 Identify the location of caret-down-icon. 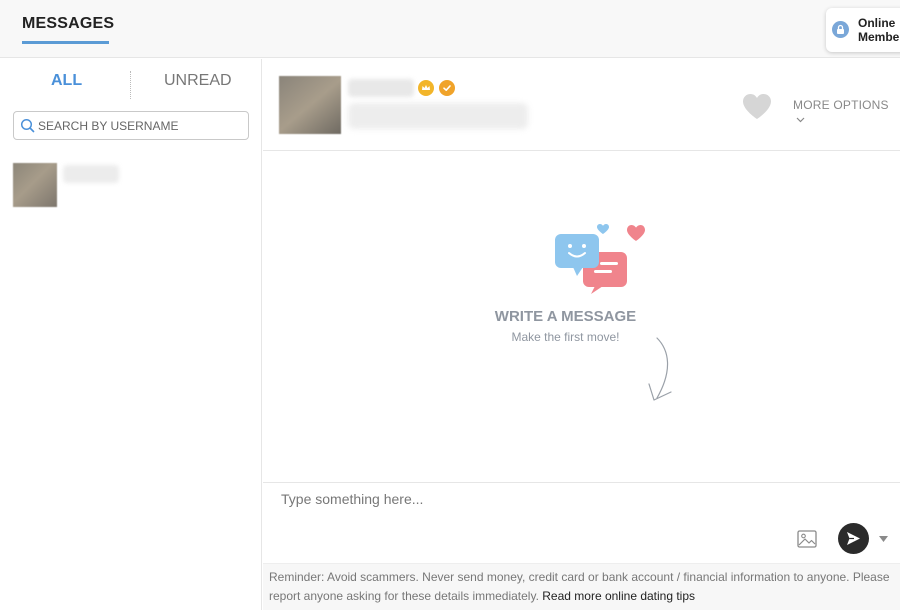
(883, 539).